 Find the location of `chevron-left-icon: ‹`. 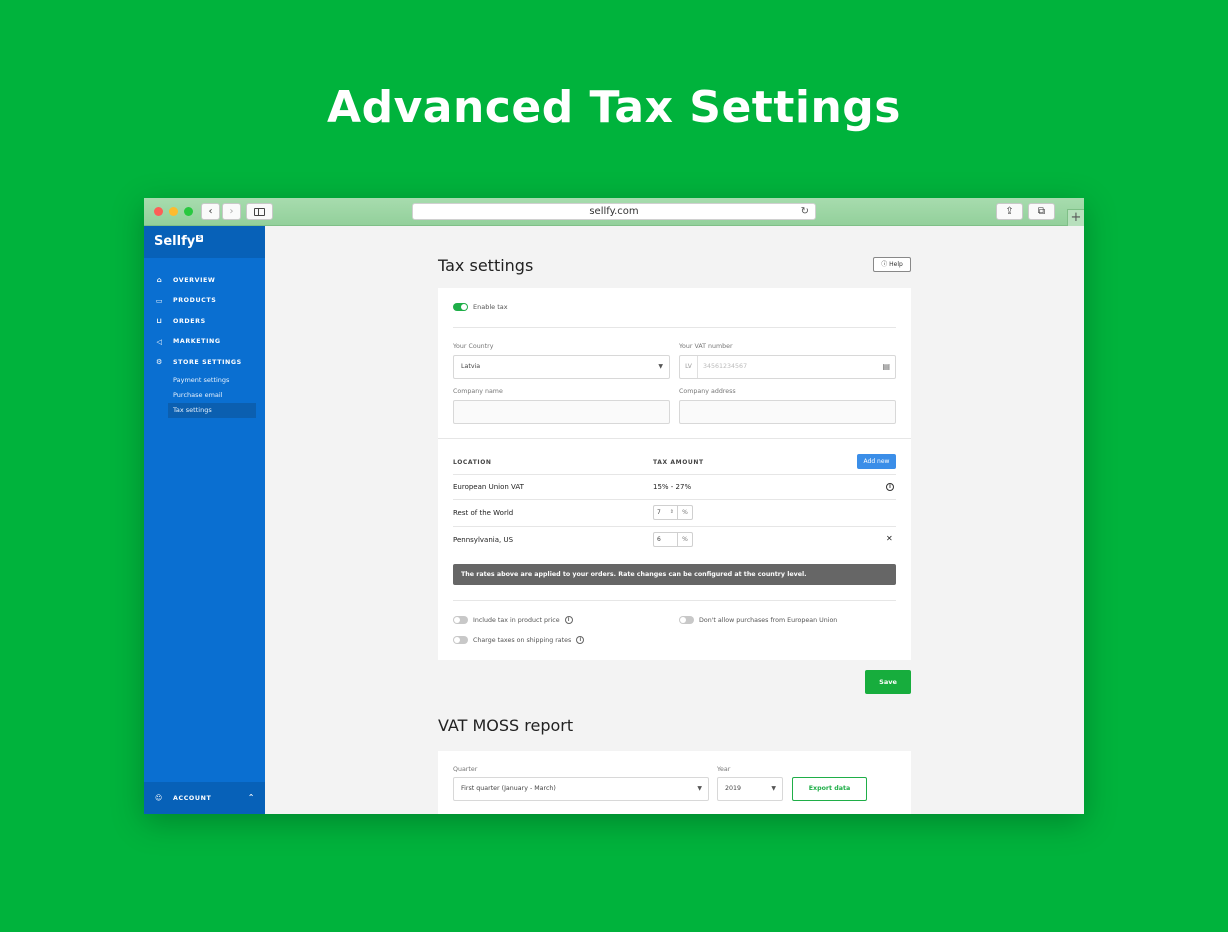

chevron-left-icon: ‹ is located at coordinates (210, 211).